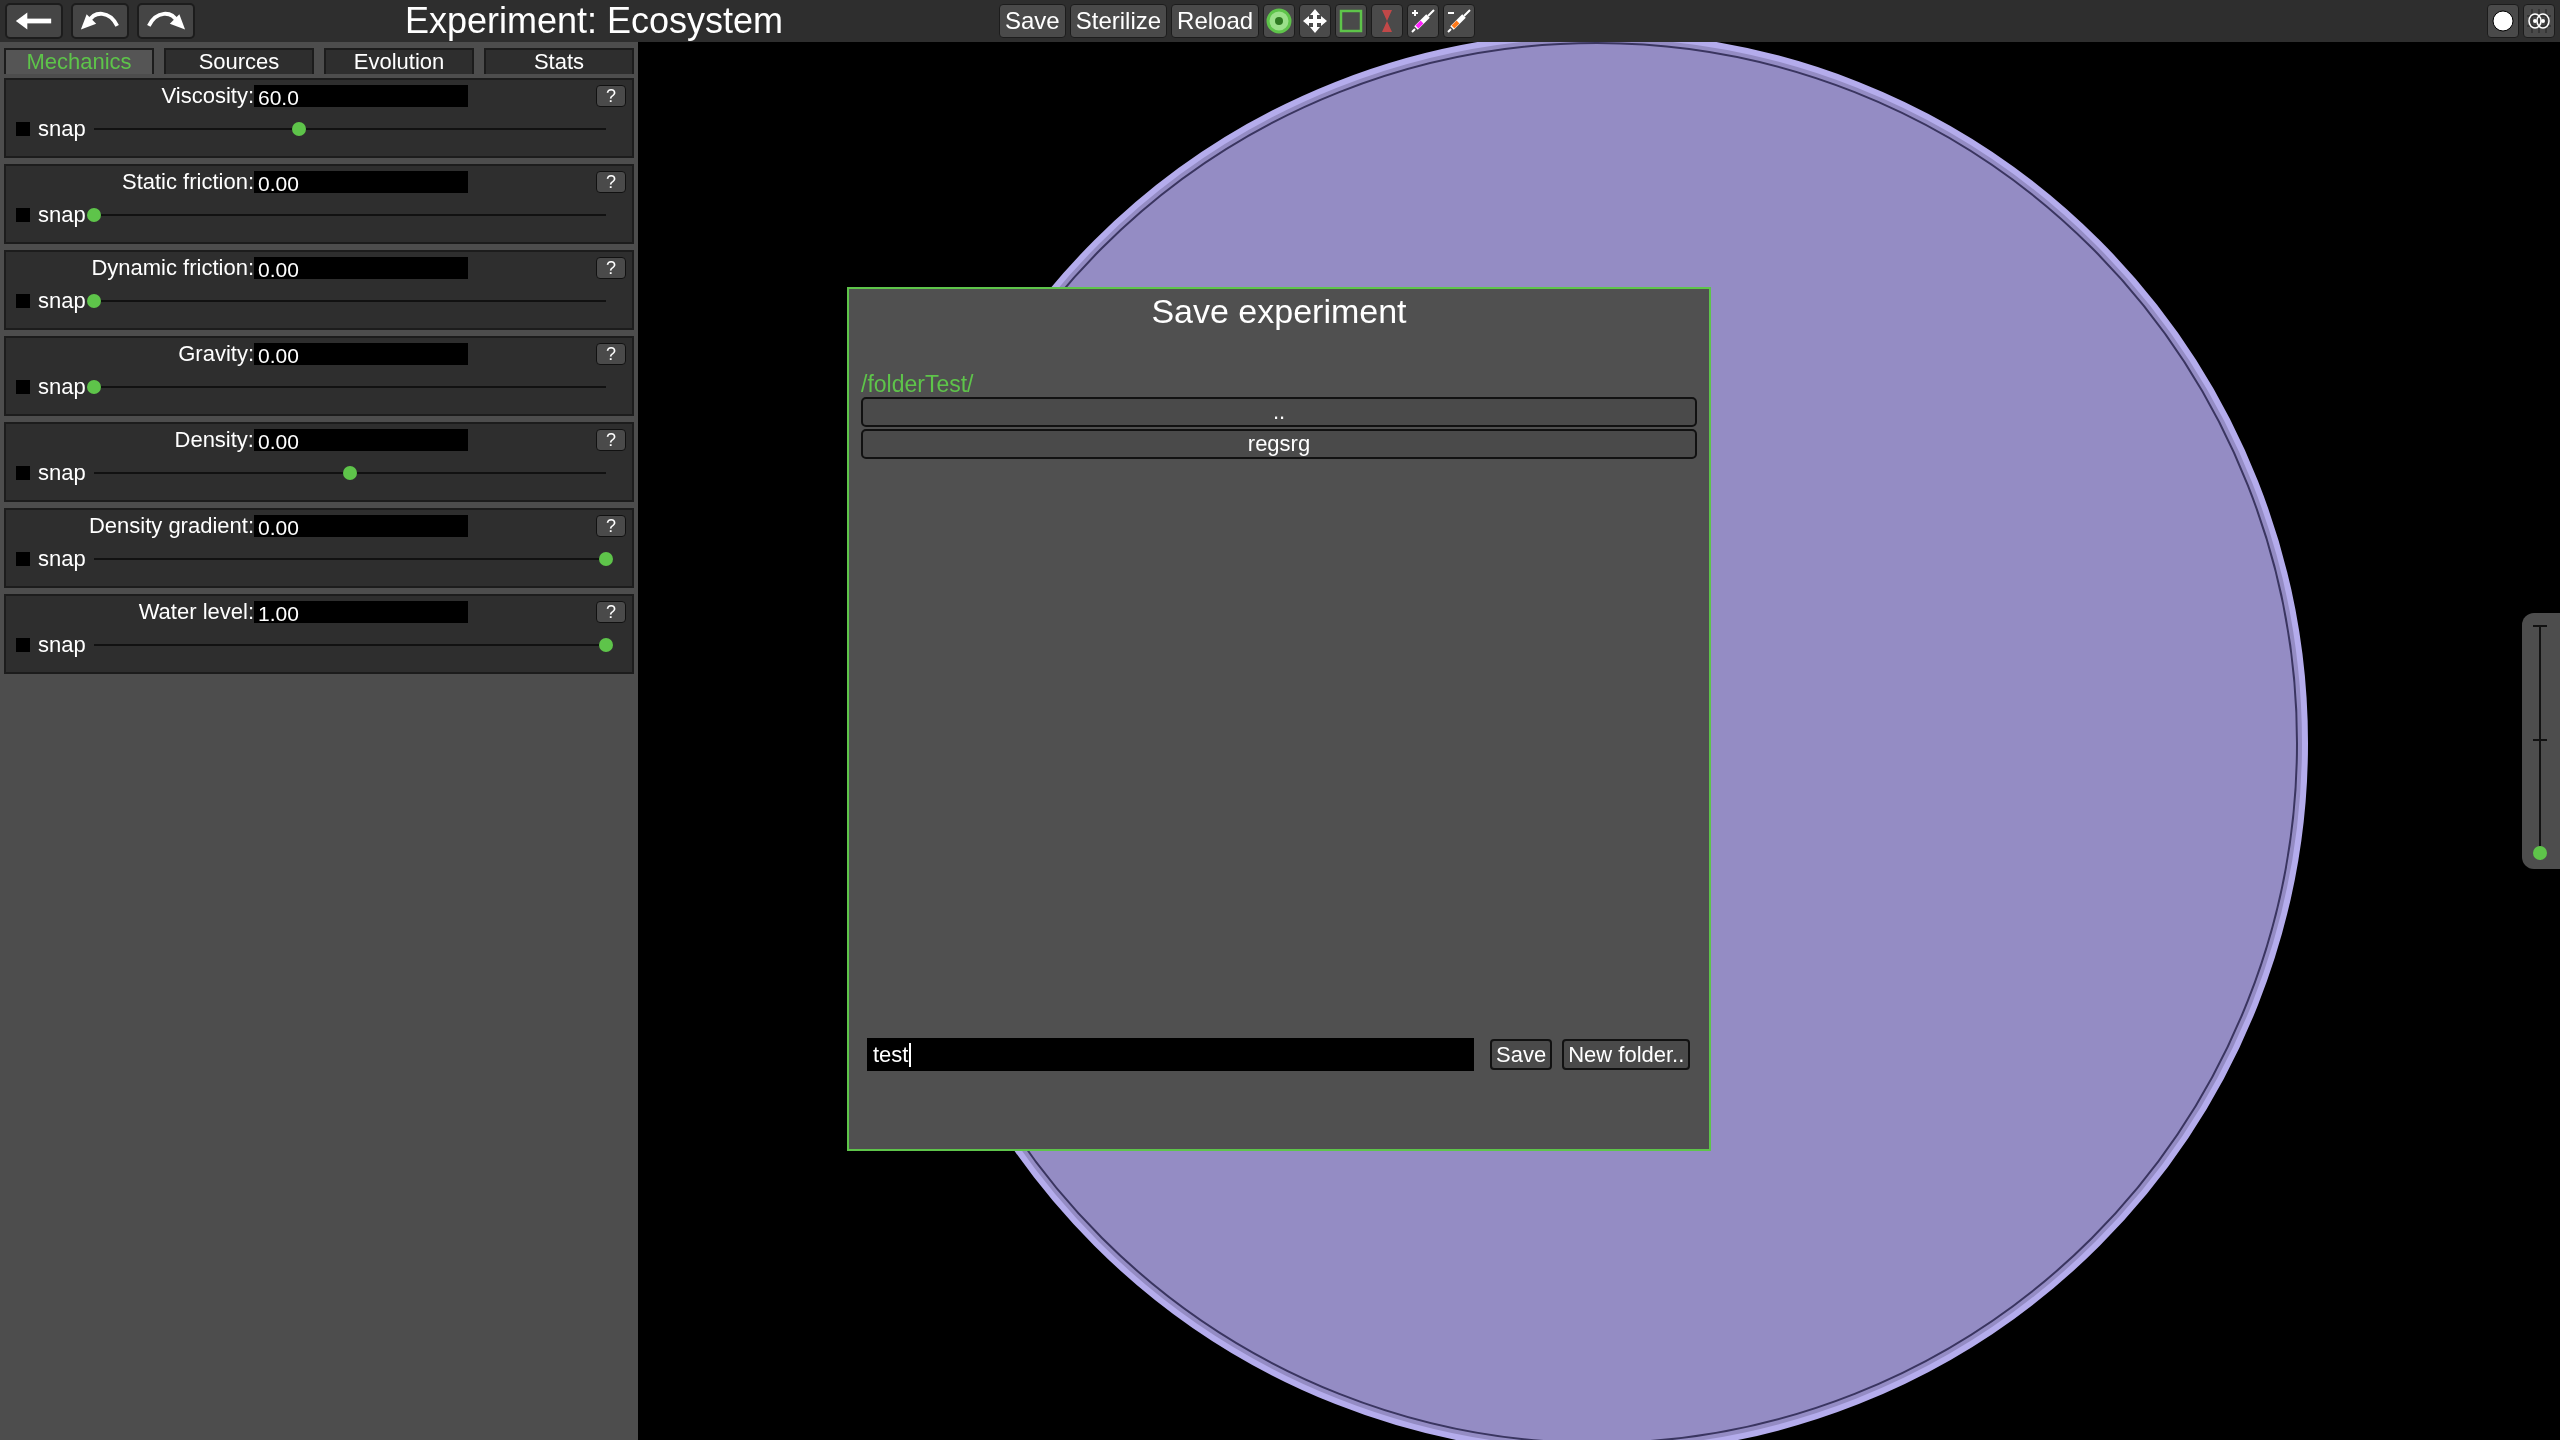  I want to click on folder-path: /folderTest/, so click(917, 384).